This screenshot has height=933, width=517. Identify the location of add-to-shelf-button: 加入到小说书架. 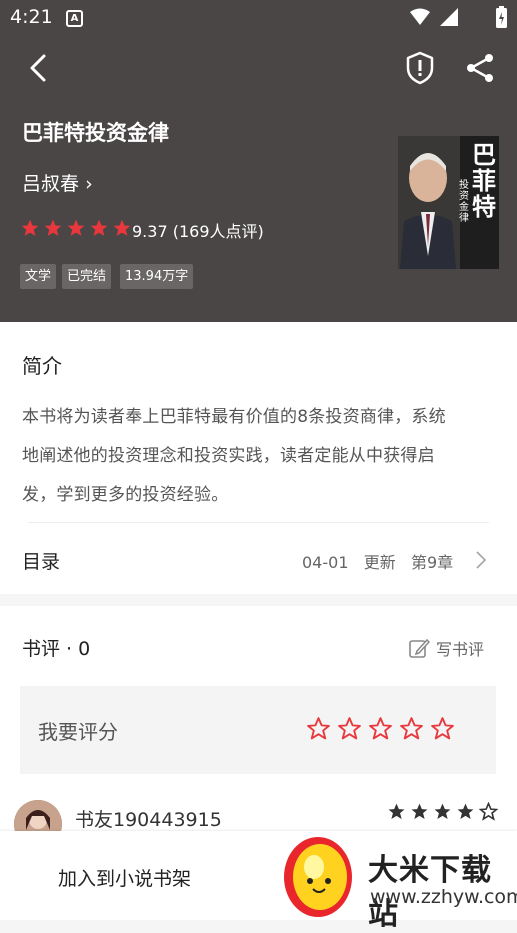
(124, 877).